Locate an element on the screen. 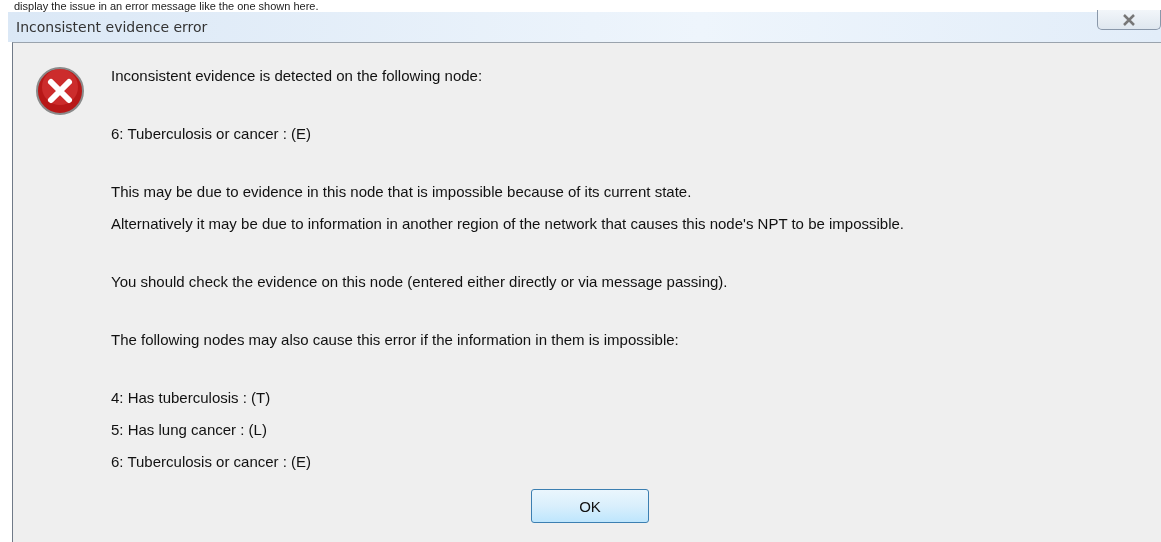  error-icon is located at coordinates (60, 91).